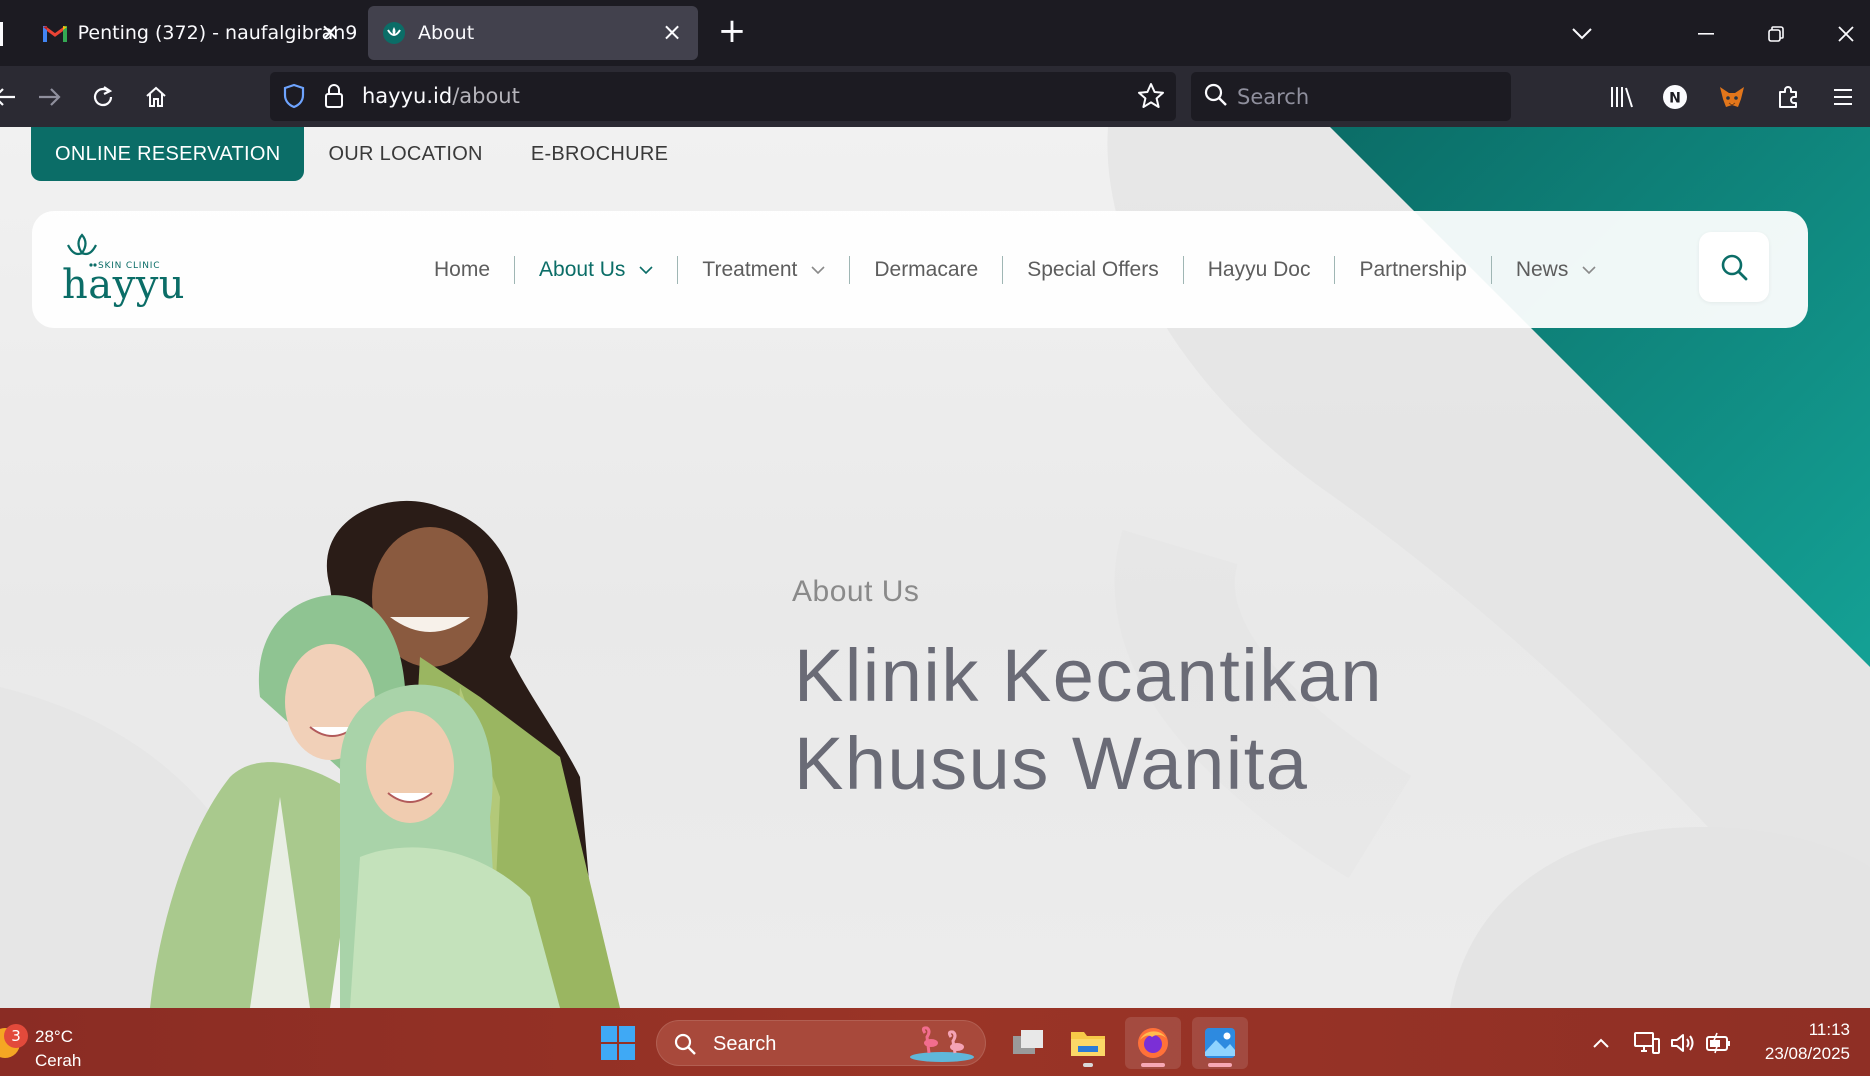  I want to click on bookmark-star-icon, so click(1151, 96).